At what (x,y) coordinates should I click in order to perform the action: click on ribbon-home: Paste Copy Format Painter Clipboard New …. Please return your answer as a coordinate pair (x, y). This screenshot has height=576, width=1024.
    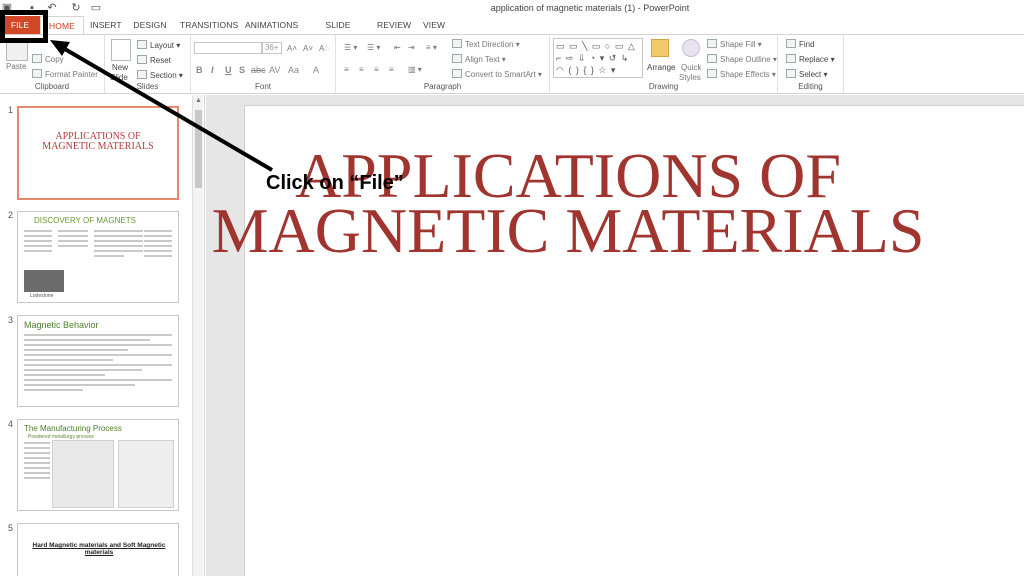
    Looking at the image, I should click on (512, 64).